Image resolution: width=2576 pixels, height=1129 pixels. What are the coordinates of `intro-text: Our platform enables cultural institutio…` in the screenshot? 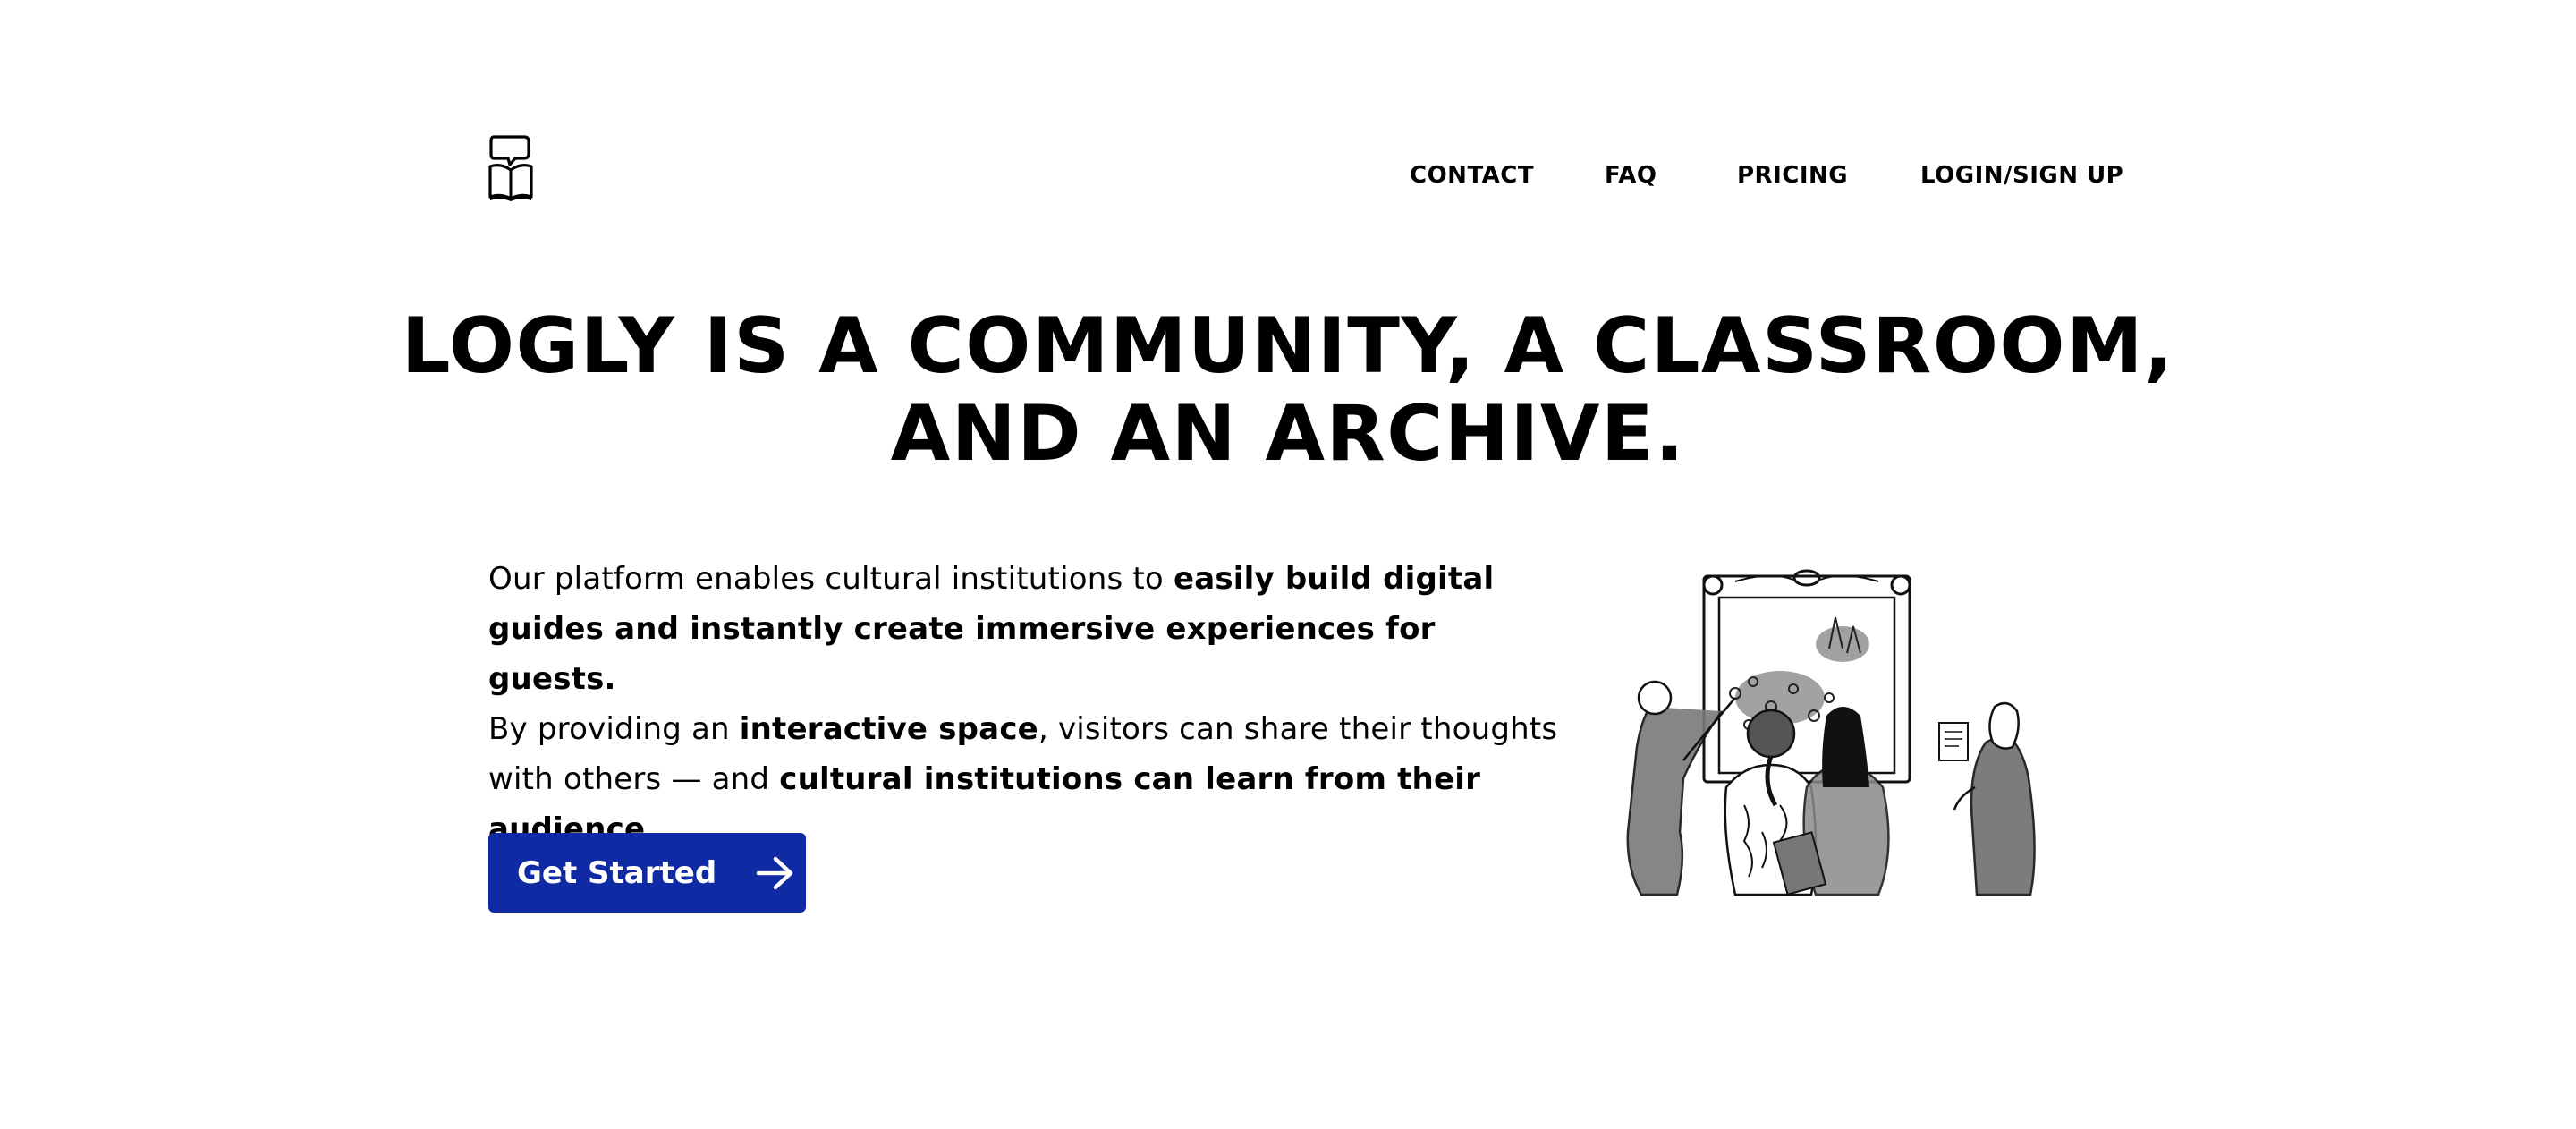 It's located at (831, 579).